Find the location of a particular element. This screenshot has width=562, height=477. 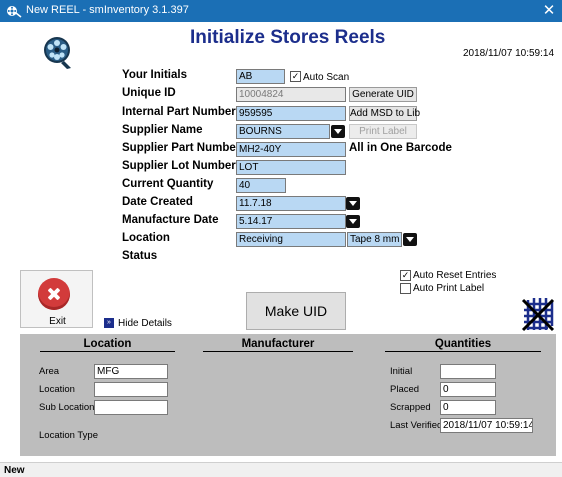

tape-dropdown-icon is located at coordinates (410, 239).